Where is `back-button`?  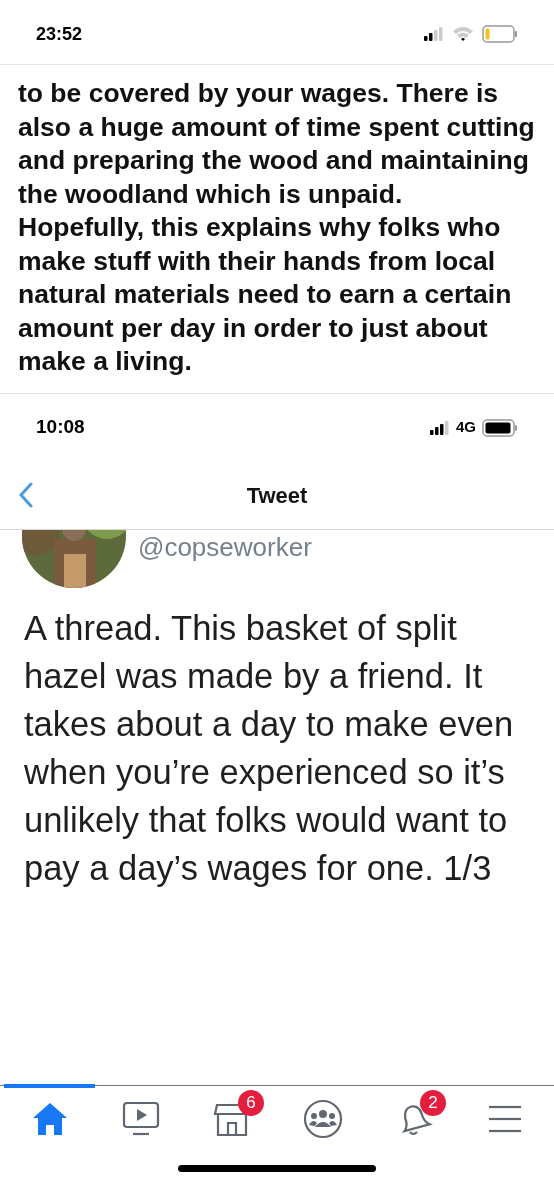 back-button is located at coordinates (26, 494).